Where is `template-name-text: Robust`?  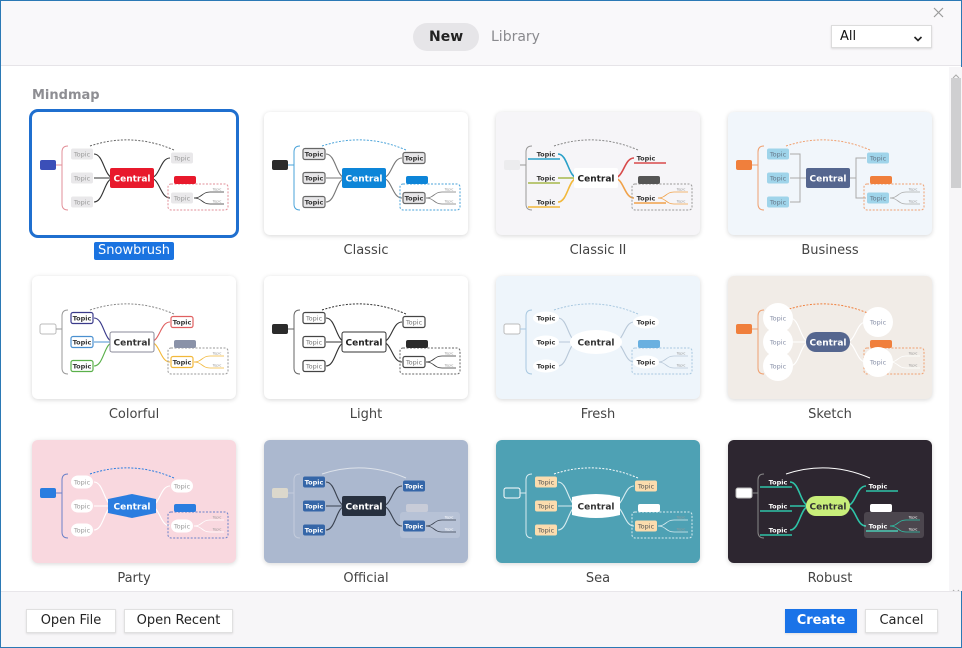 template-name-text: Robust is located at coordinates (830, 578).